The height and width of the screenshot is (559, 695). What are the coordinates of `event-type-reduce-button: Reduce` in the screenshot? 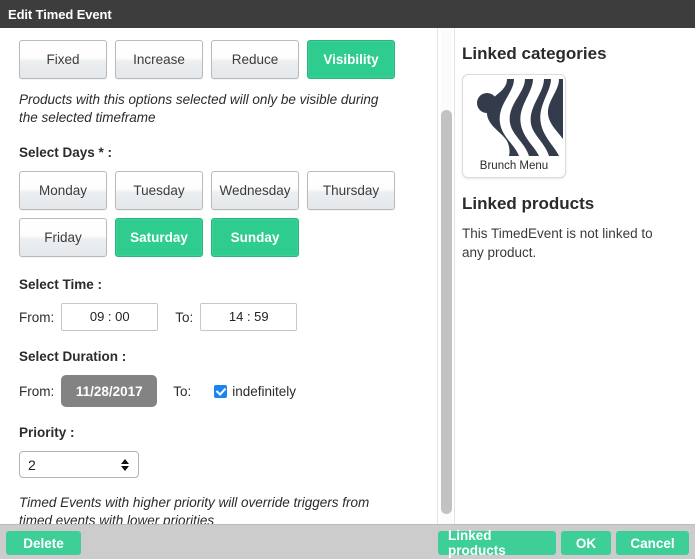 It's located at (255, 59).